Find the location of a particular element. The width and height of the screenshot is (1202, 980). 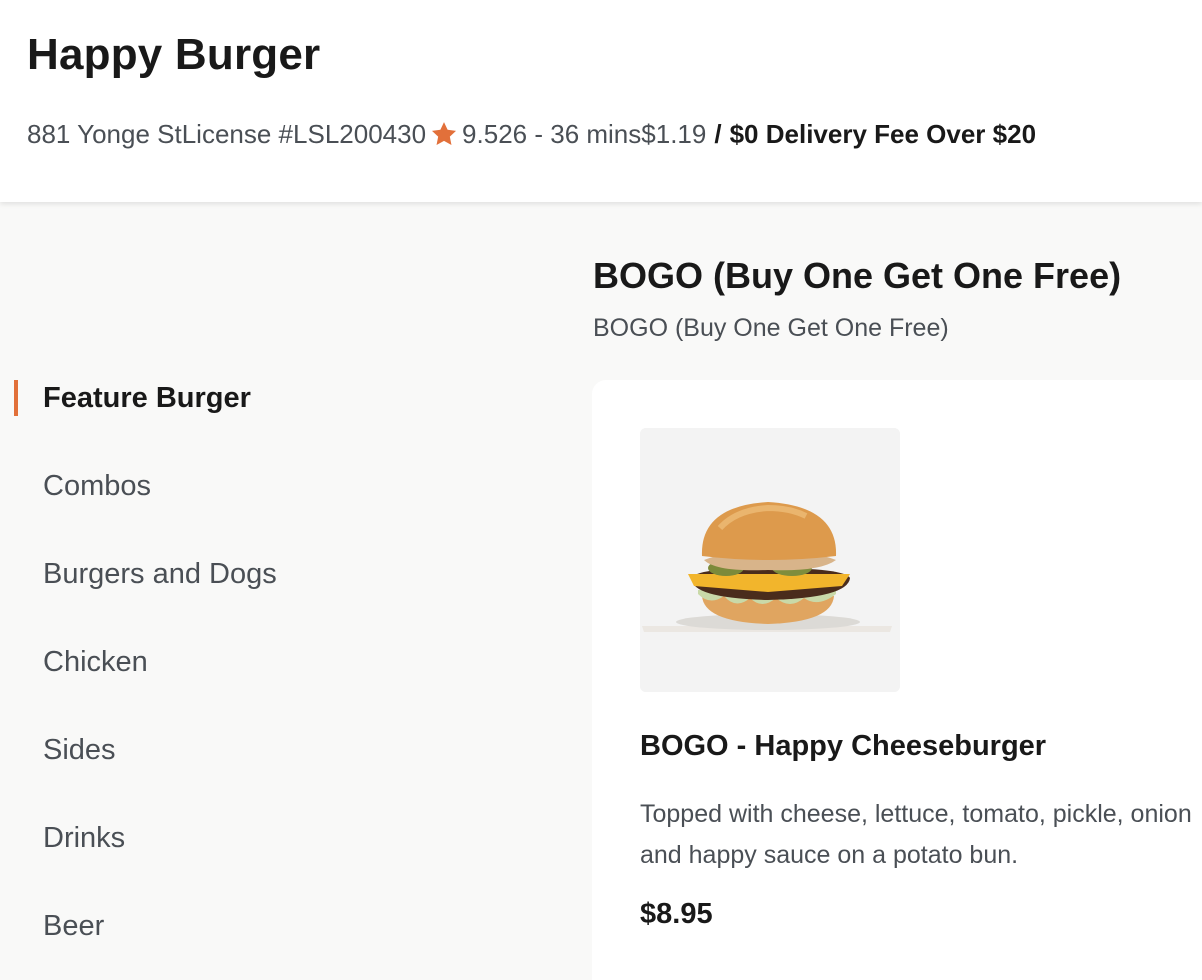

category-label: Burgers and Dogs is located at coordinates (160, 573).